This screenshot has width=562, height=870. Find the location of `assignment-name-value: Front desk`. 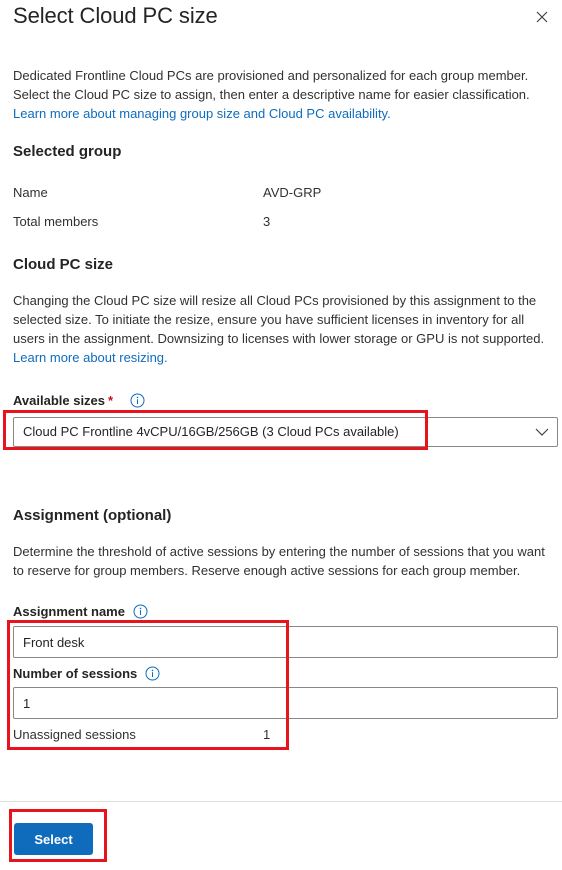

assignment-name-value: Front desk is located at coordinates (54, 642).